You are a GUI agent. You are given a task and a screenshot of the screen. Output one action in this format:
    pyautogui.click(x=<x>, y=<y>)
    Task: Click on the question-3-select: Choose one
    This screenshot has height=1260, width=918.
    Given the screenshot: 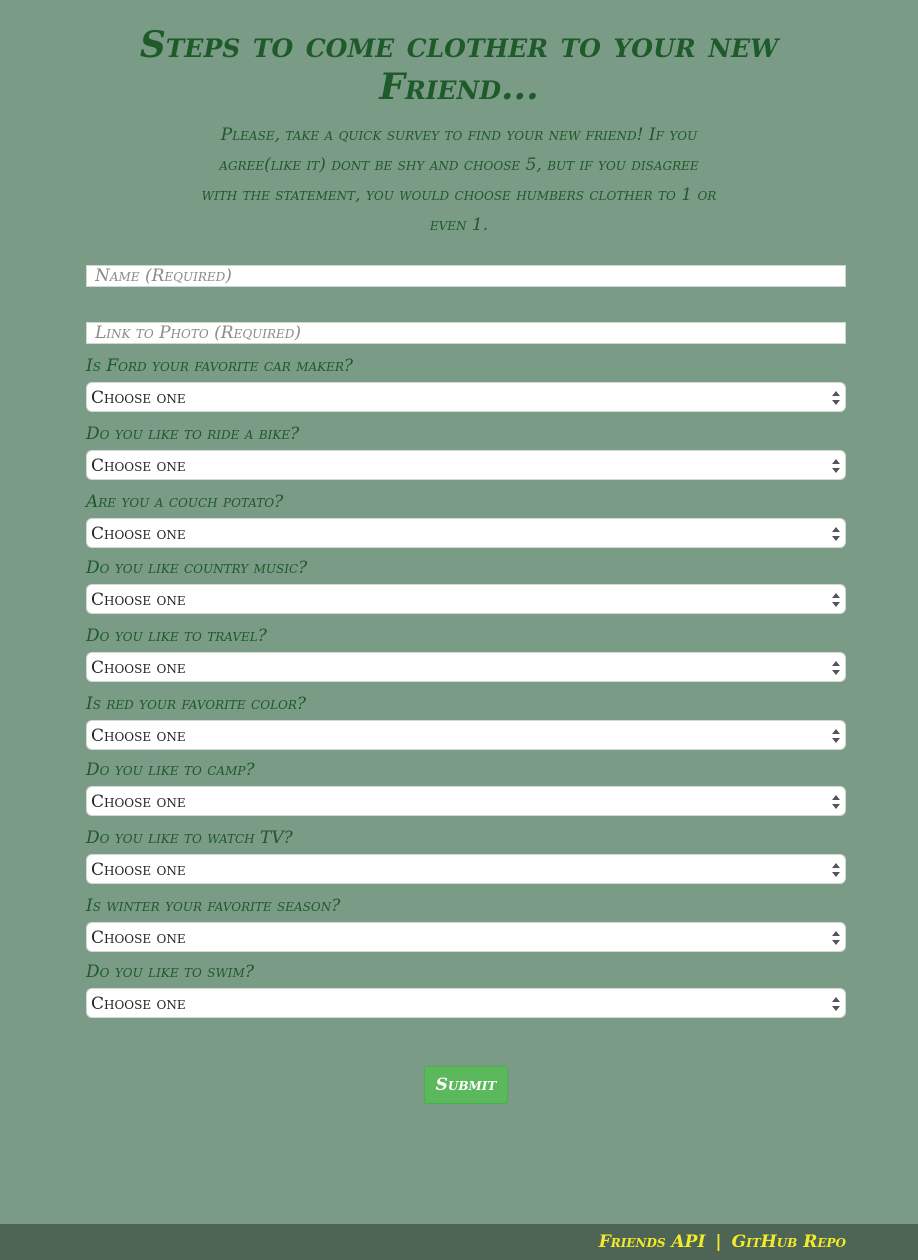 What is the action you would take?
    pyautogui.click(x=466, y=533)
    